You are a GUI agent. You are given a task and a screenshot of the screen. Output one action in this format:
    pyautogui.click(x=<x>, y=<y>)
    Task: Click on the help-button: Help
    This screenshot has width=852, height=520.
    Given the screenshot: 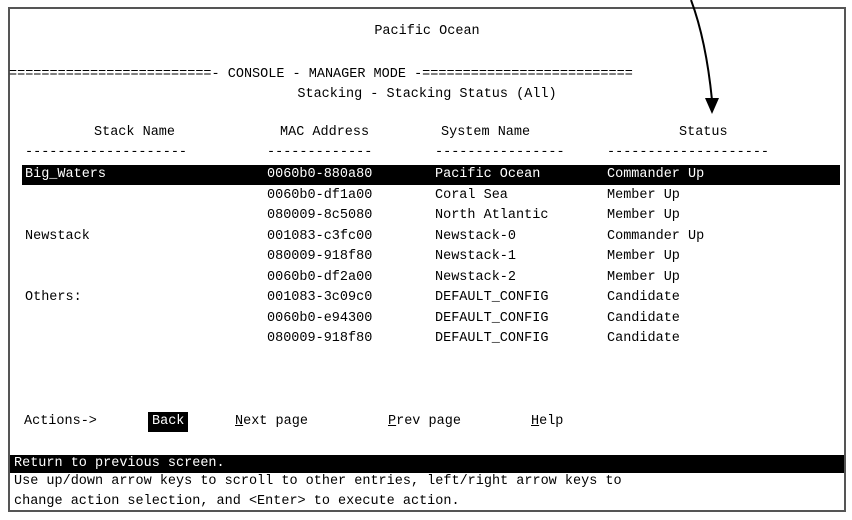 What is the action you would take?
    pyautogui.click(x=547, y=422)
    